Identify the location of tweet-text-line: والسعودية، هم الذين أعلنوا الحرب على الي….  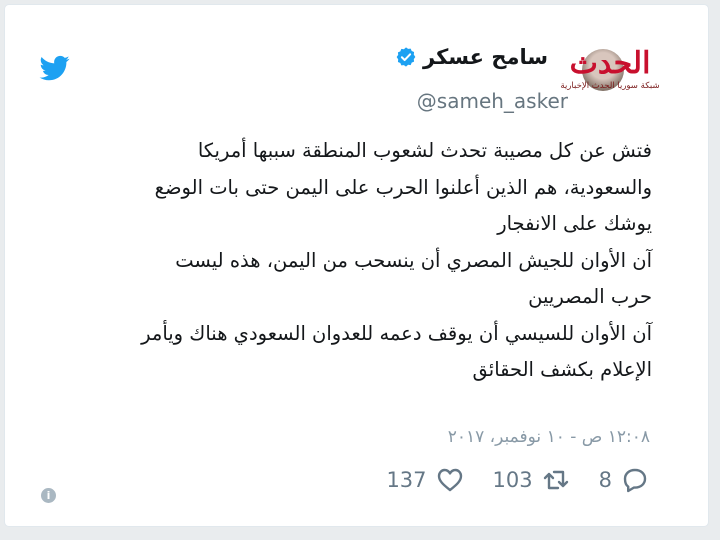
(403, 187).